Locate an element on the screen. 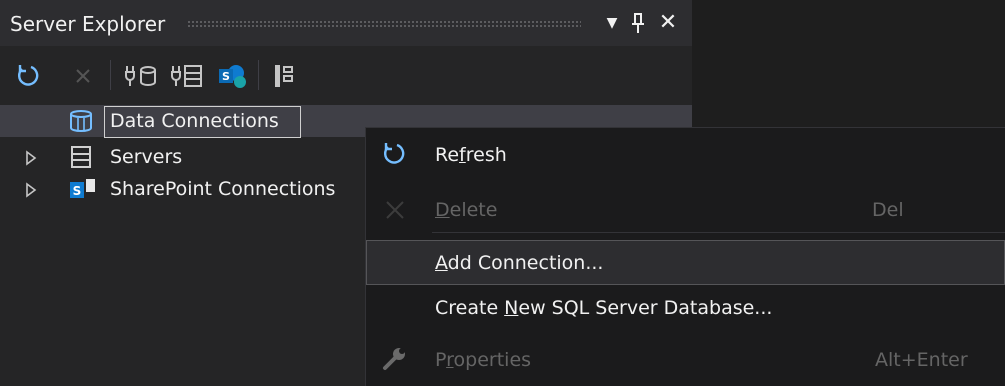 Image resolution: width=1005 pixels, height=386 pixels. connect-database-icon is located at coordinates (141, 76).